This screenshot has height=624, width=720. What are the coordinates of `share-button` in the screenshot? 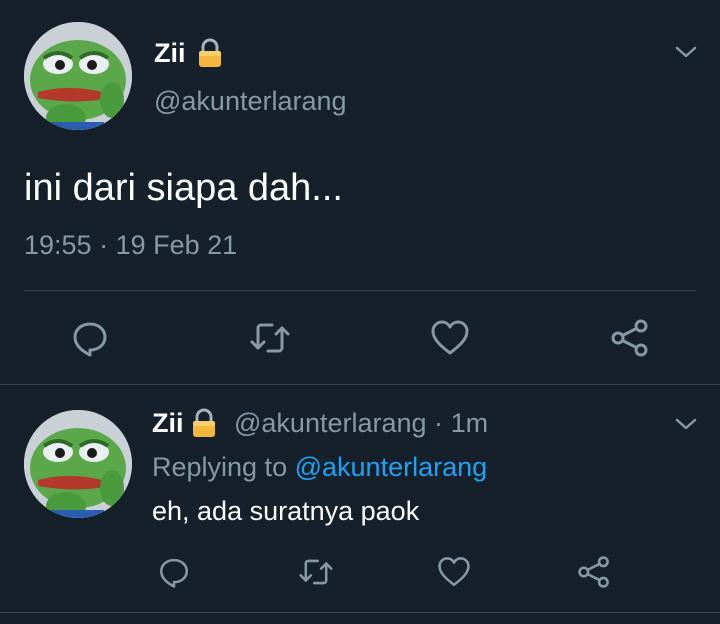 It's located at (630, 338).